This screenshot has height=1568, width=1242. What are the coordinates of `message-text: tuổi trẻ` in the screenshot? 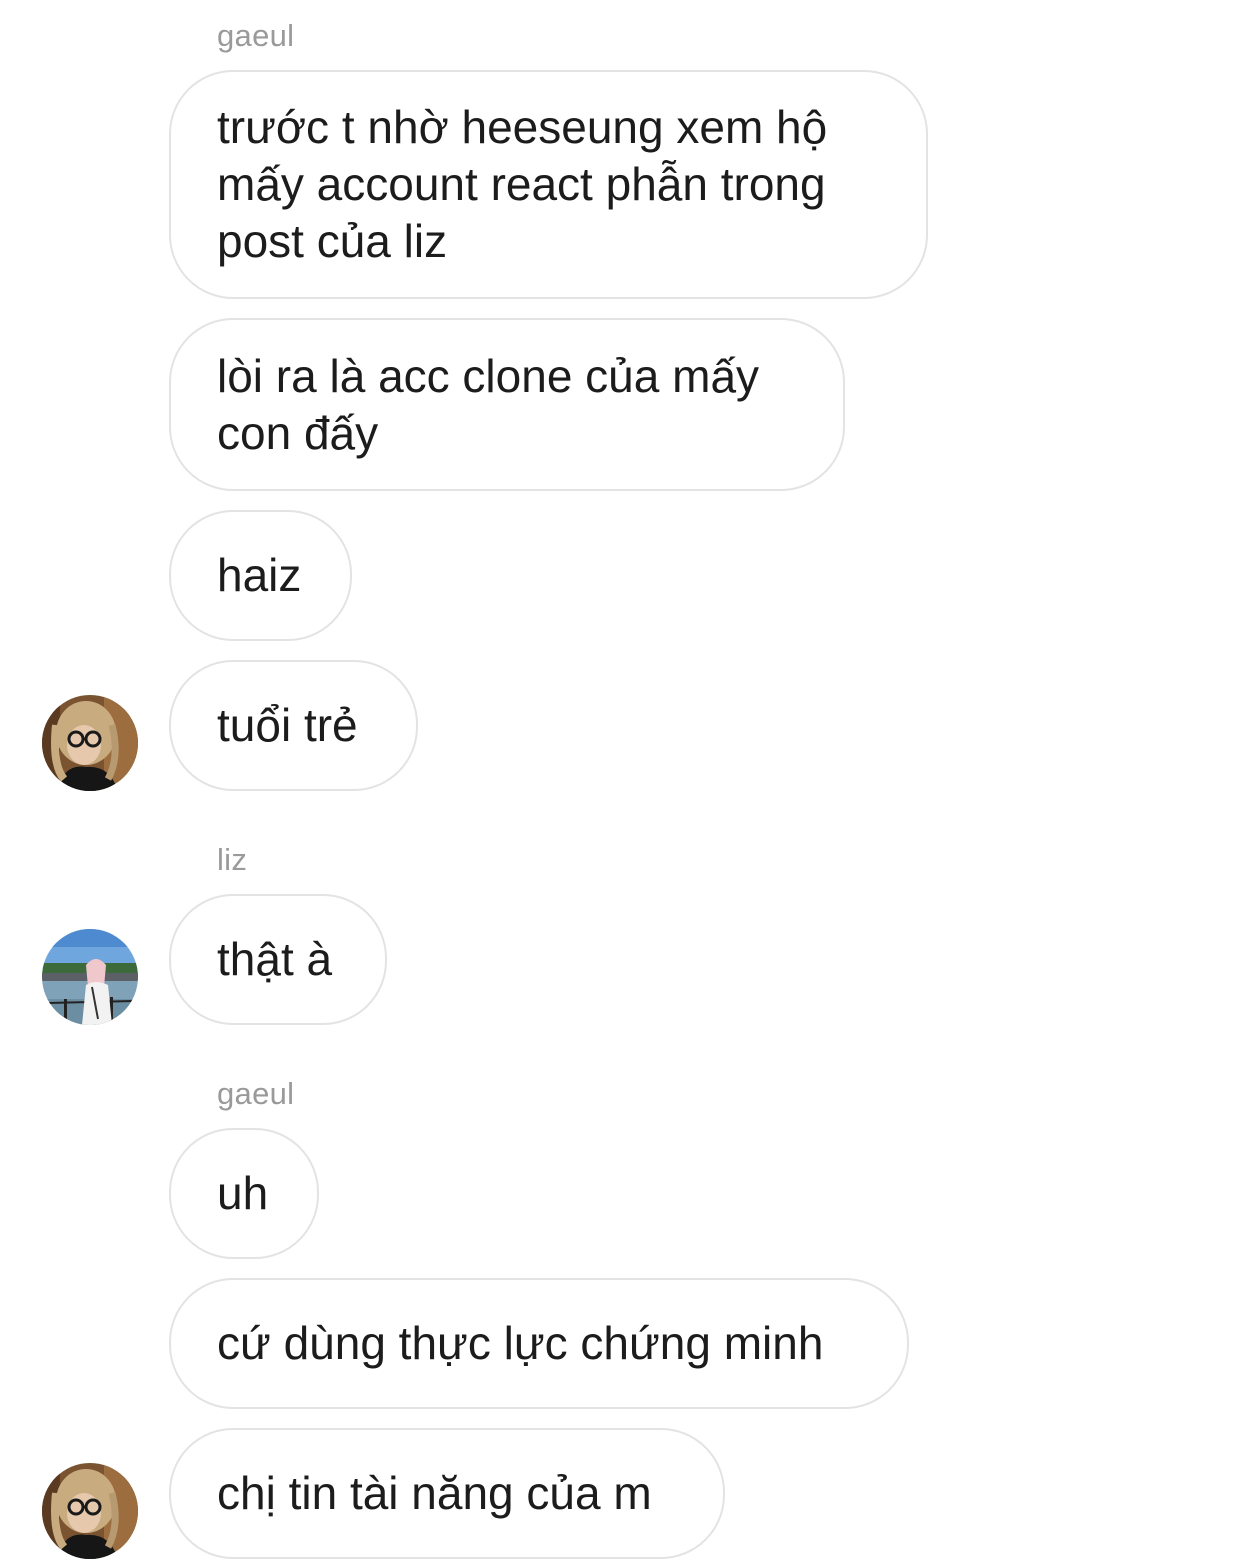 It's located at (287, 725).